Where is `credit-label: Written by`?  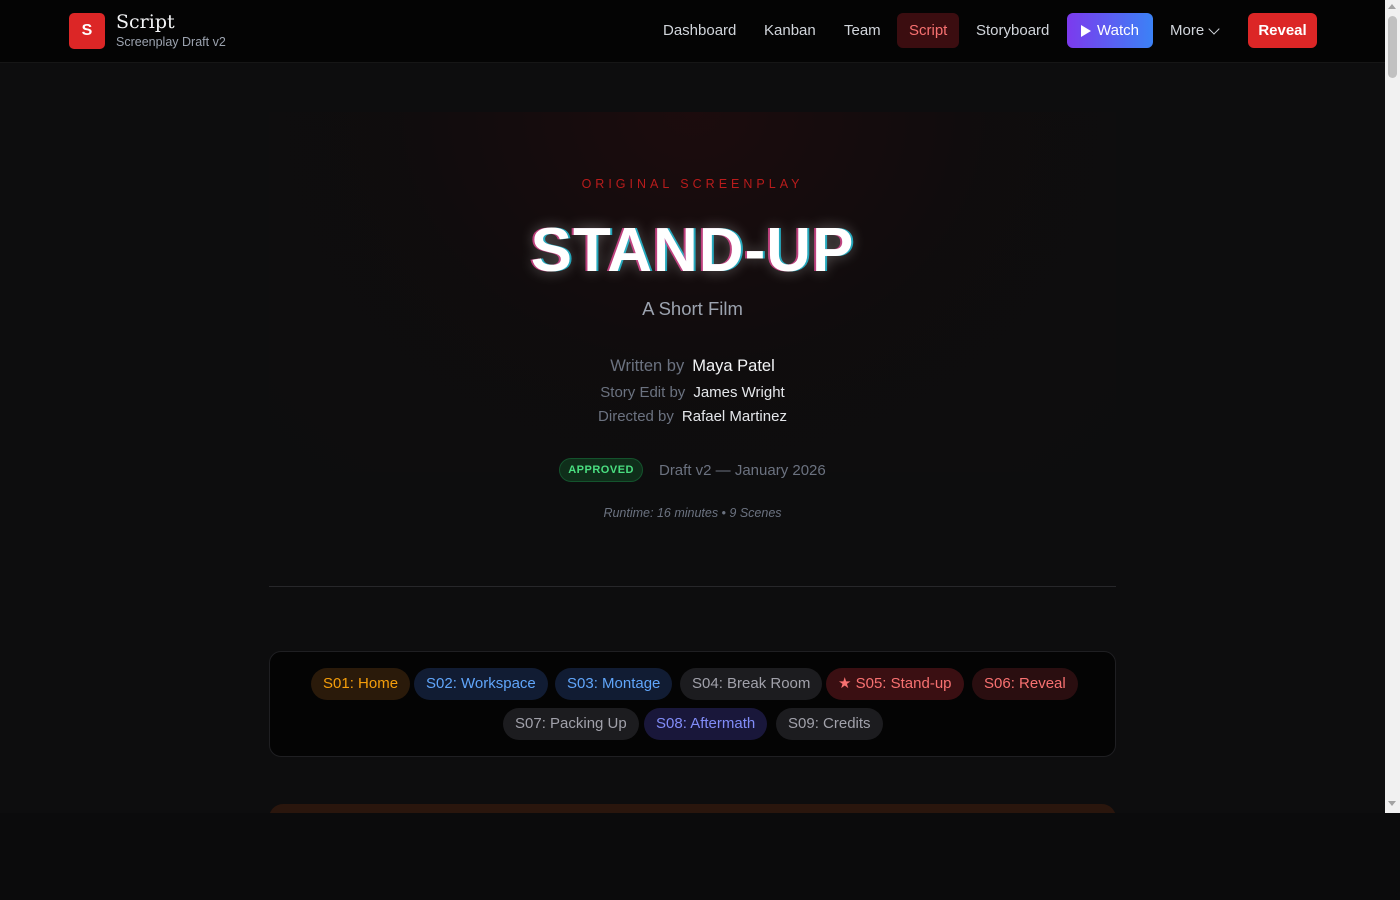 credit-label: Written by is located at coordinates (647, 366).